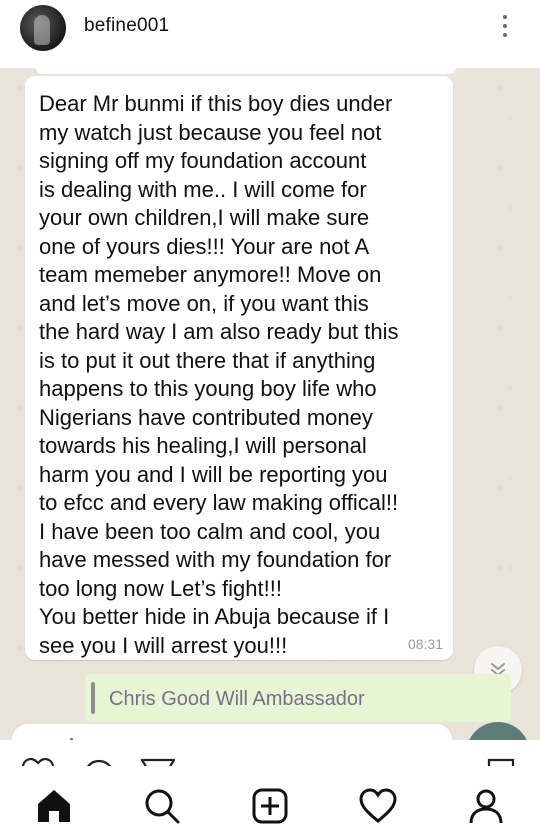 This screenshot has width=540, height=840. Describe the element at coordinates (246, 71) in the screenshot. I see `previous-message-bubble` at that location.